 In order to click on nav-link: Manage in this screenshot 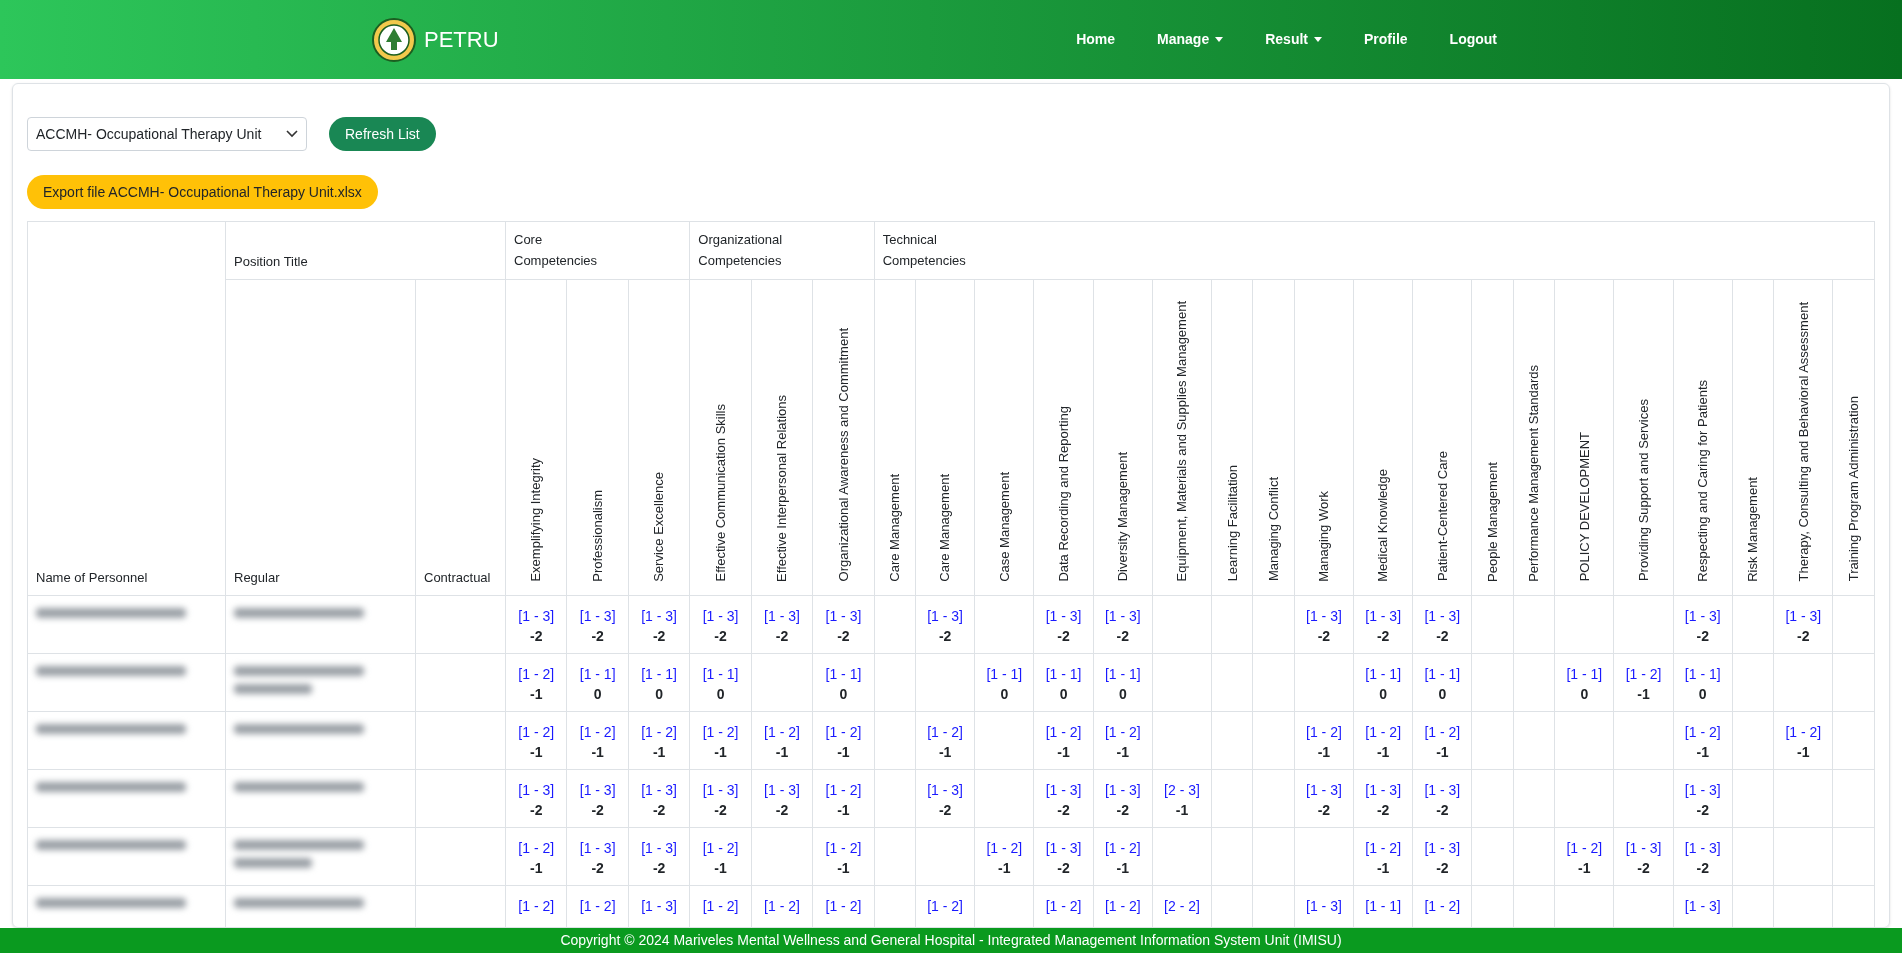, I will do `click(1190, 39)`.